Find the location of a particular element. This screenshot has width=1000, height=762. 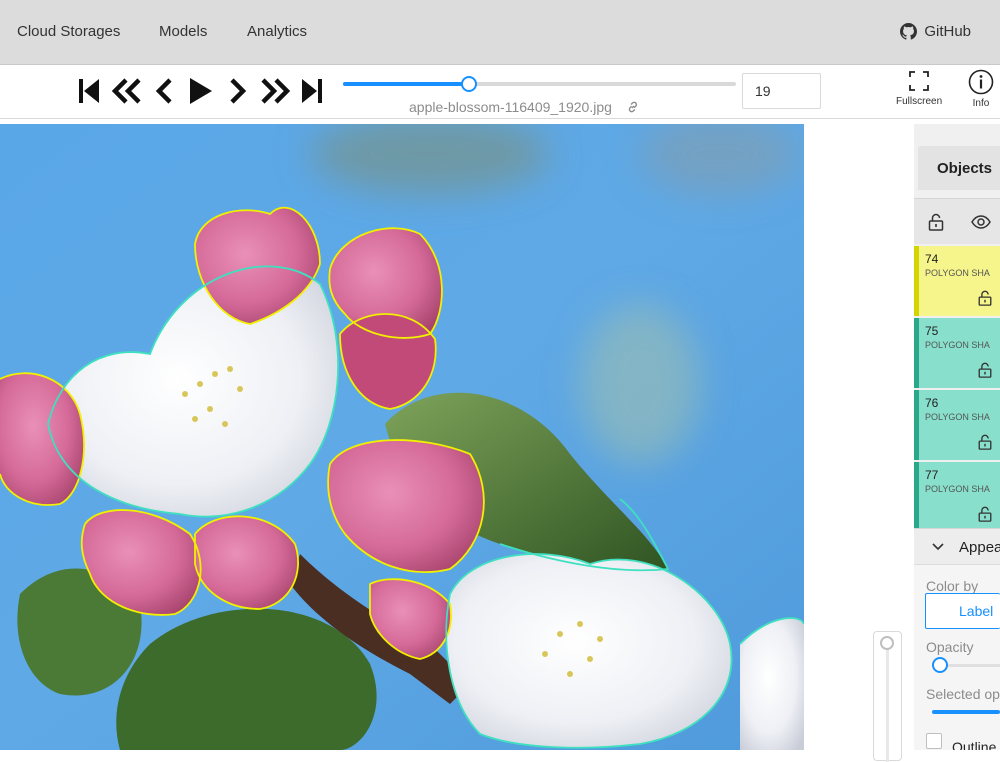

objects-header-controls is located at coordinates (957, 221).